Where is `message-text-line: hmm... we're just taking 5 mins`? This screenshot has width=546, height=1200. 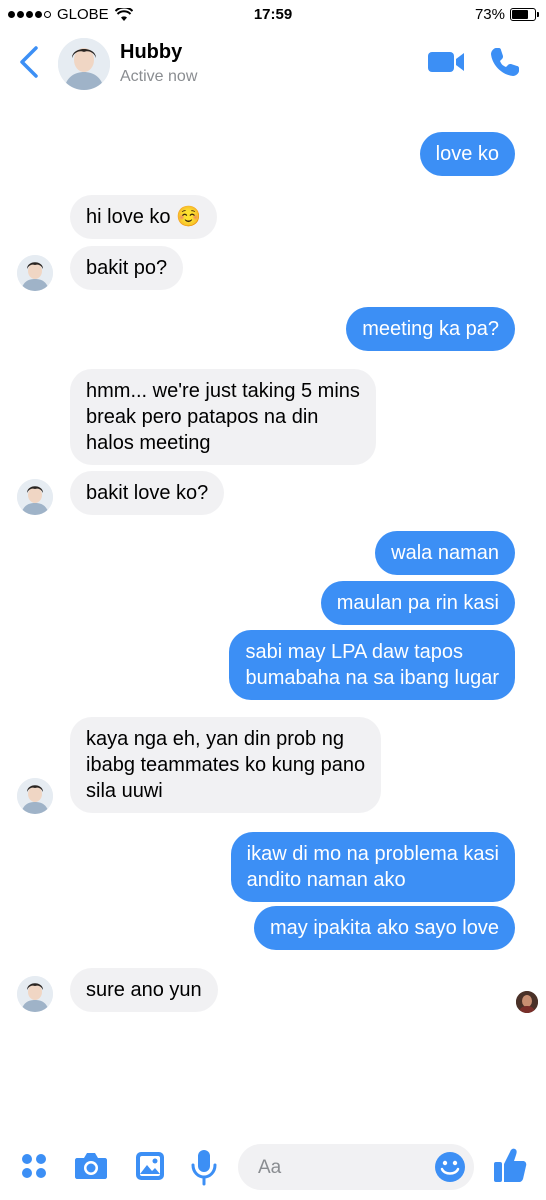
message-text-line: hmm... we're just taking 5 mins is located at coordinates (223, 391).